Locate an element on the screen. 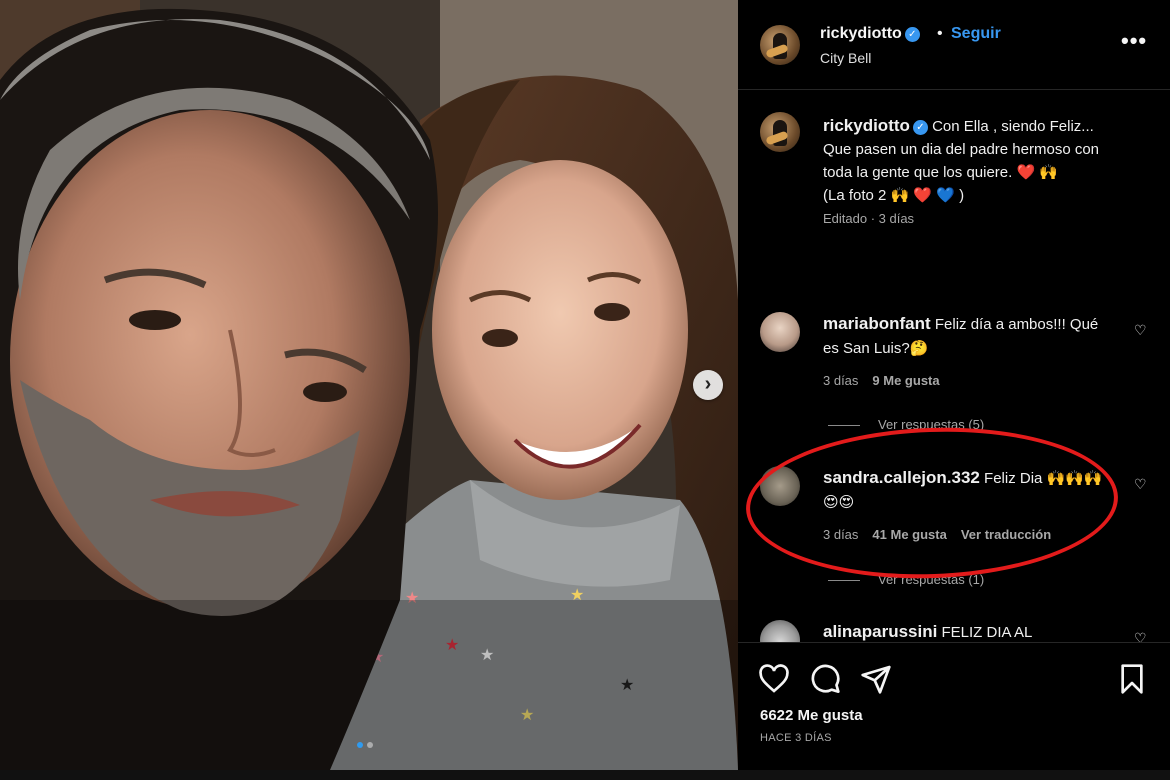  comment-username: alinaparussini is located at coordinates (880, 631).